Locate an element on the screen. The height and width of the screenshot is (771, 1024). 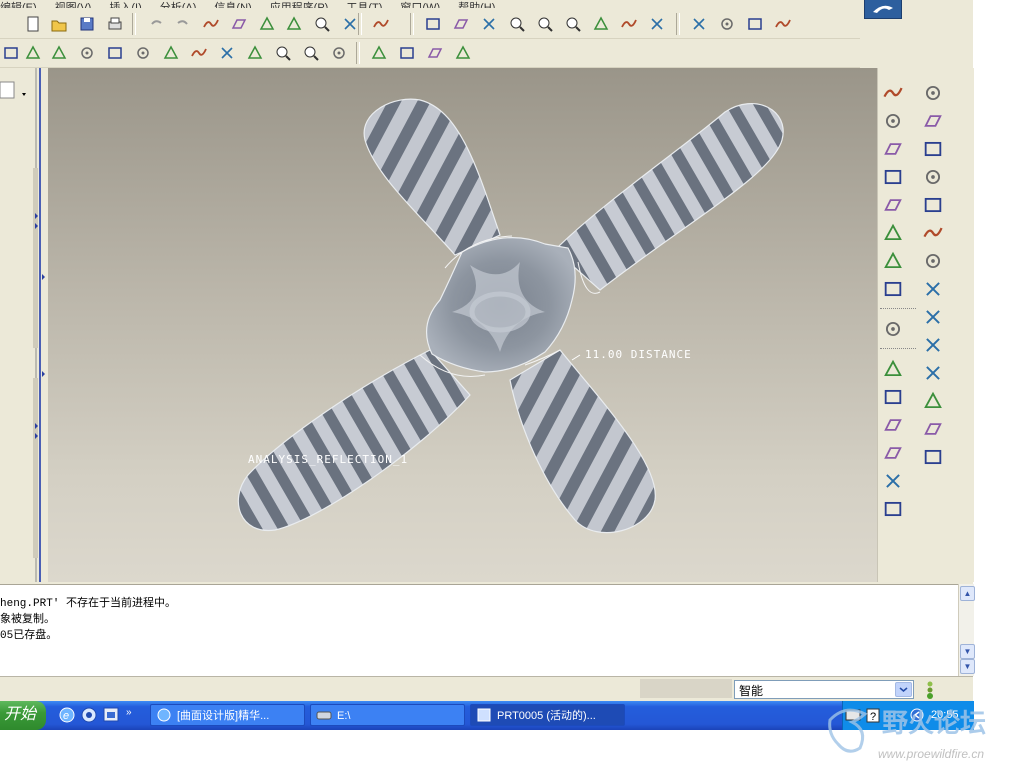
add-icon is located at coordinates (933, 429).